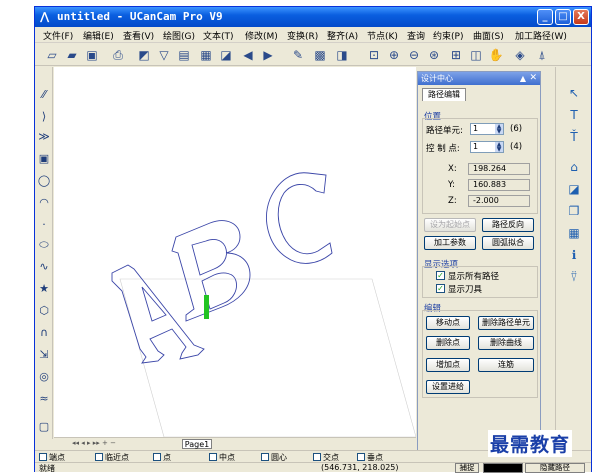  I want to click on frame-tool-icon: ▢, so click(44, 427).